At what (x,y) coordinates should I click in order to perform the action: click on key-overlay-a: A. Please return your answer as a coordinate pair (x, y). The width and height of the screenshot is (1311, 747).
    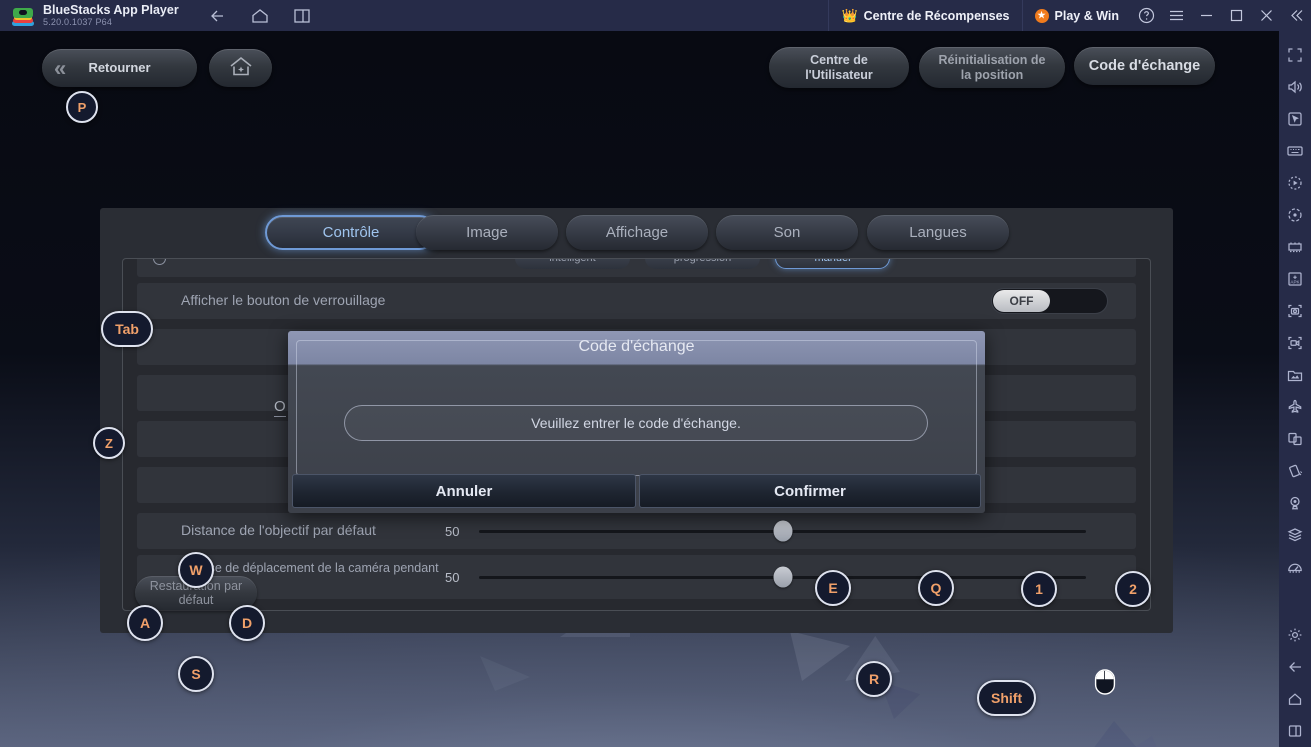
    Looking at the image, I should click on (145, 623).